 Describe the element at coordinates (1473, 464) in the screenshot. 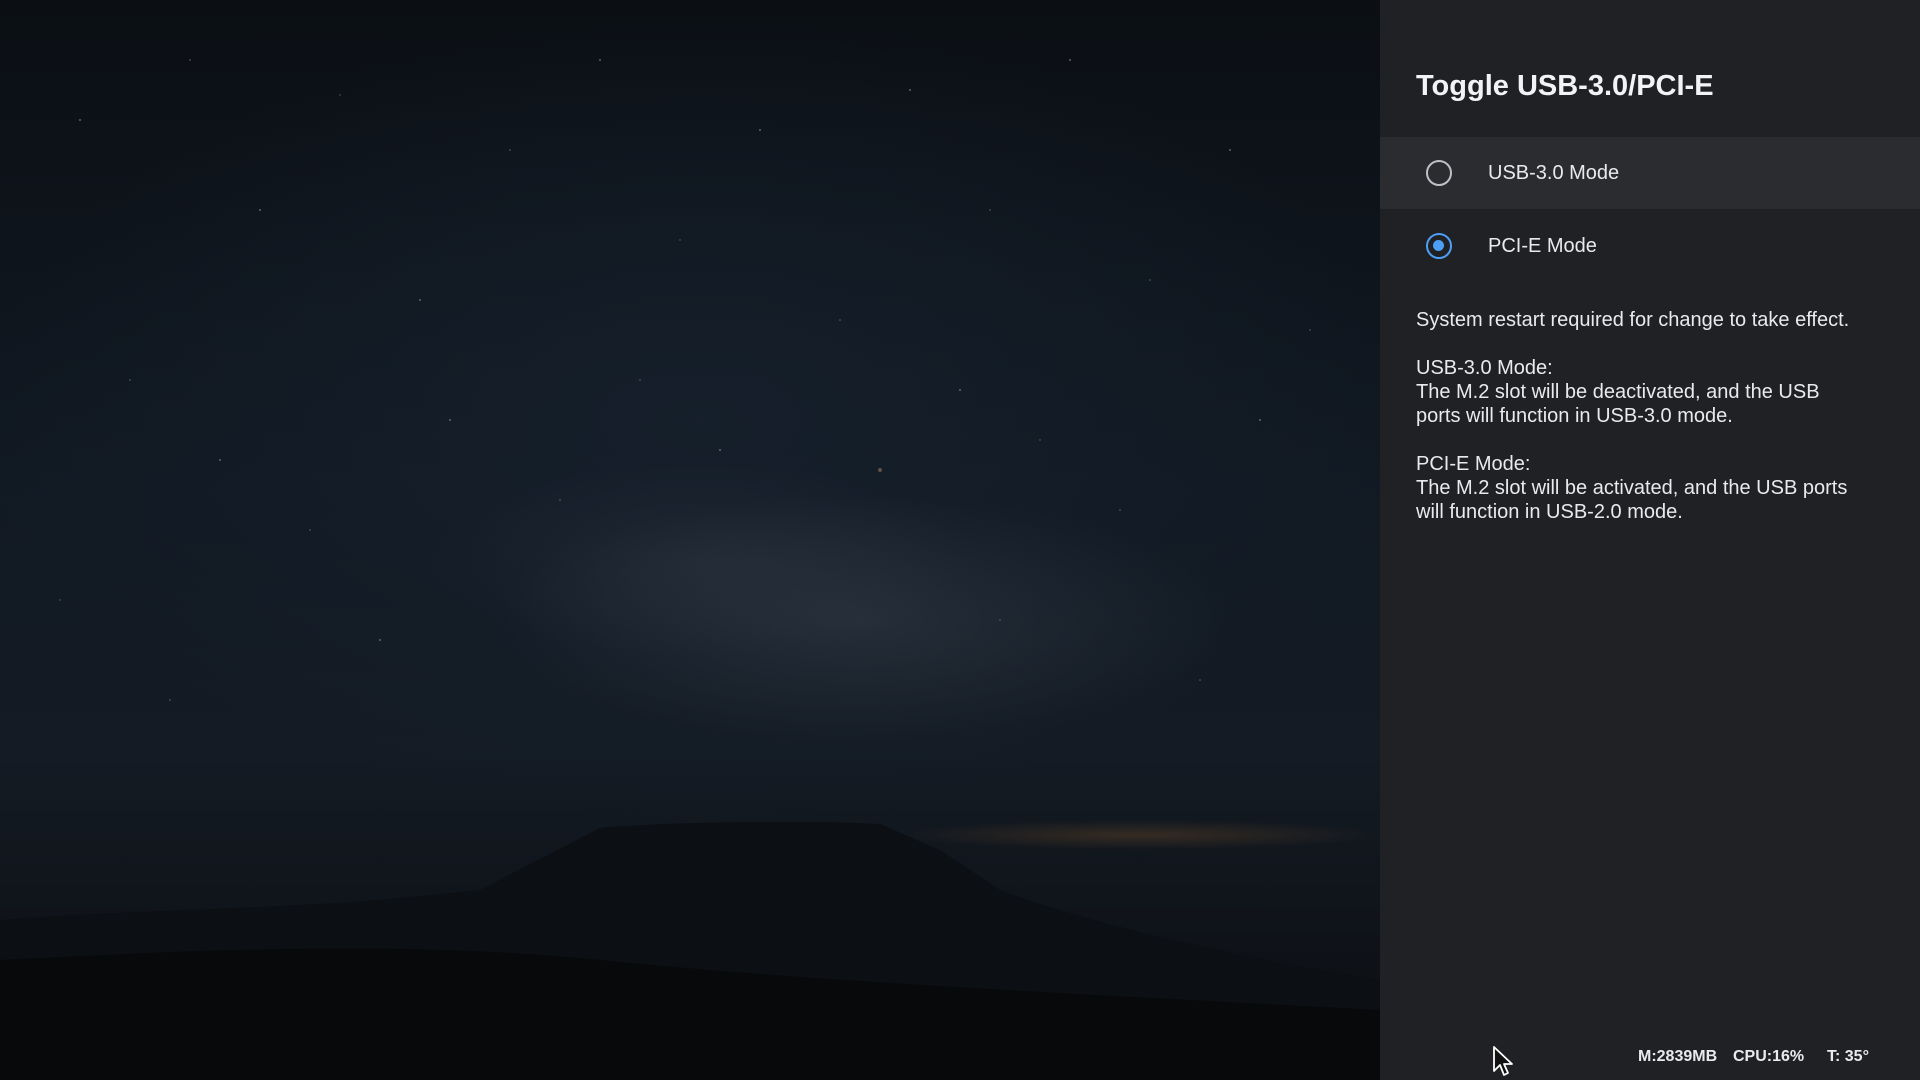

I see `pcie-description-heading: PCI-E Mode:` at that location.